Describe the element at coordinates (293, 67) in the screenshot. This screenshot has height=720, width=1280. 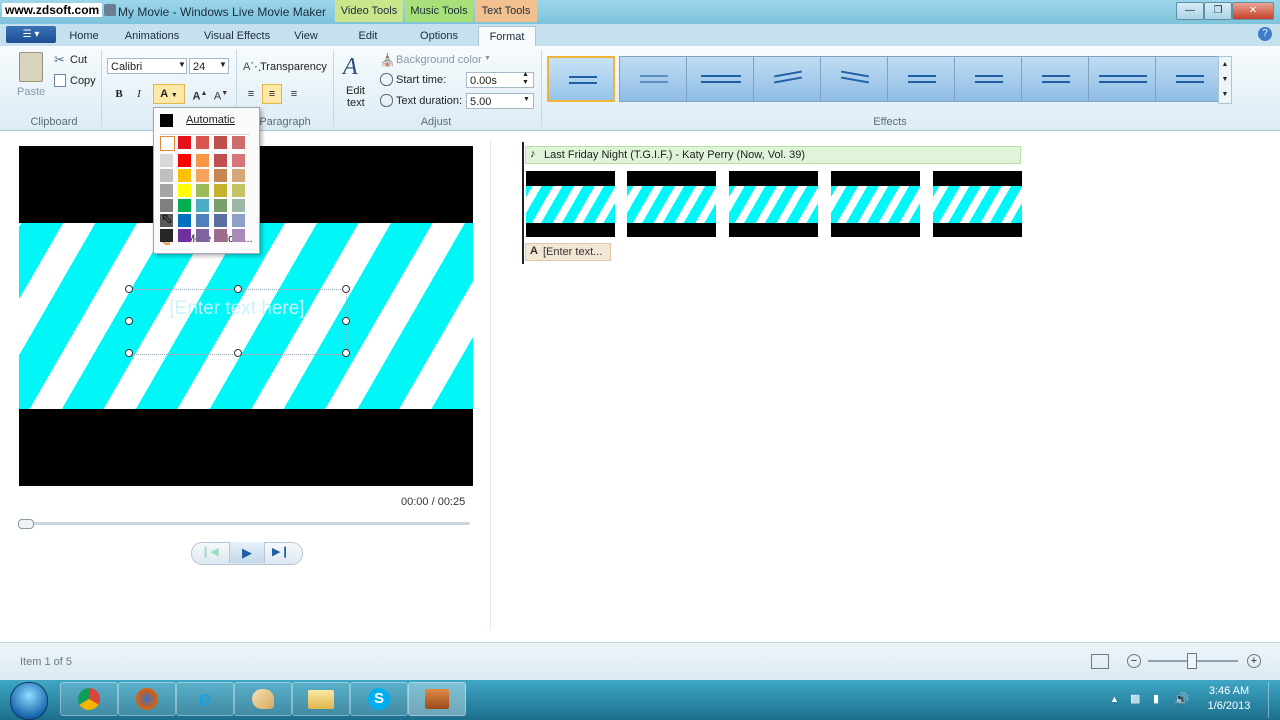
I see `transparency-button: Transparency` at that location.